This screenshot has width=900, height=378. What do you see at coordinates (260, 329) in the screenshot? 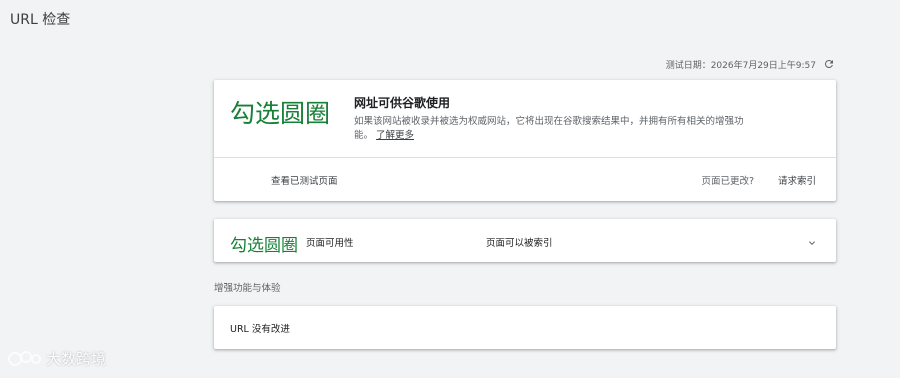
I see `enhancements-item-label: URL 没有改进` at bounding box center [260, 329].